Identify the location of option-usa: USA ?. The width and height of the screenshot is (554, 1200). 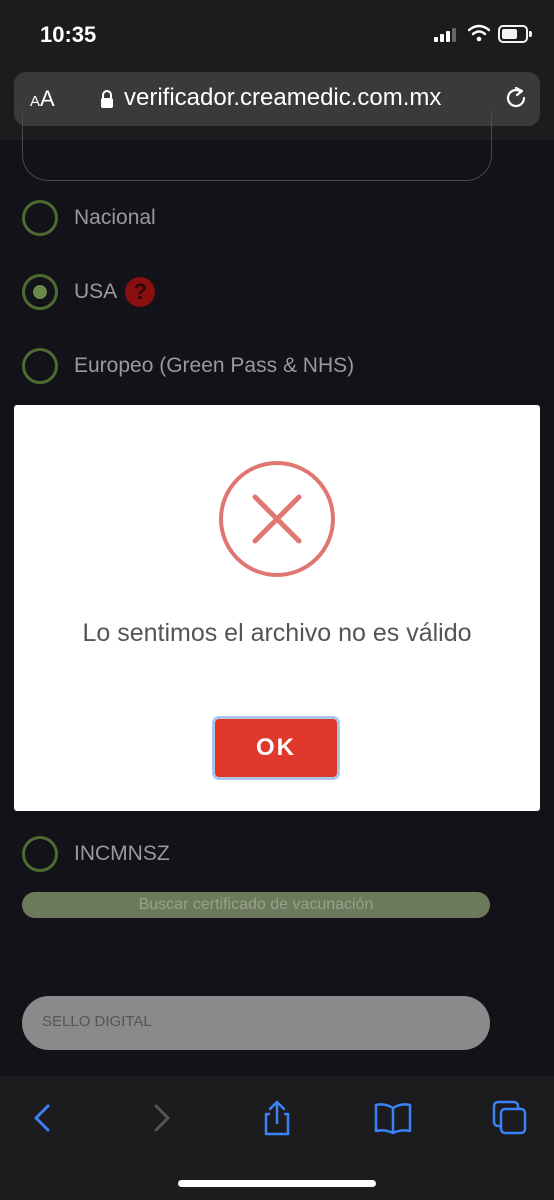
(89, 292).